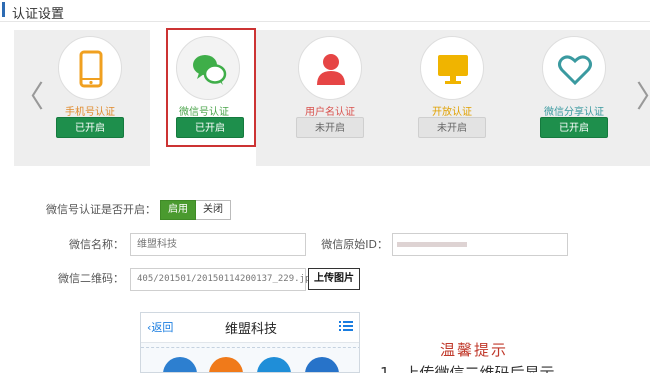 The width and height of the screenshot is (650, 373). I want to click on auth-card-username: 用户名认证 未开启, so click(329, 98).